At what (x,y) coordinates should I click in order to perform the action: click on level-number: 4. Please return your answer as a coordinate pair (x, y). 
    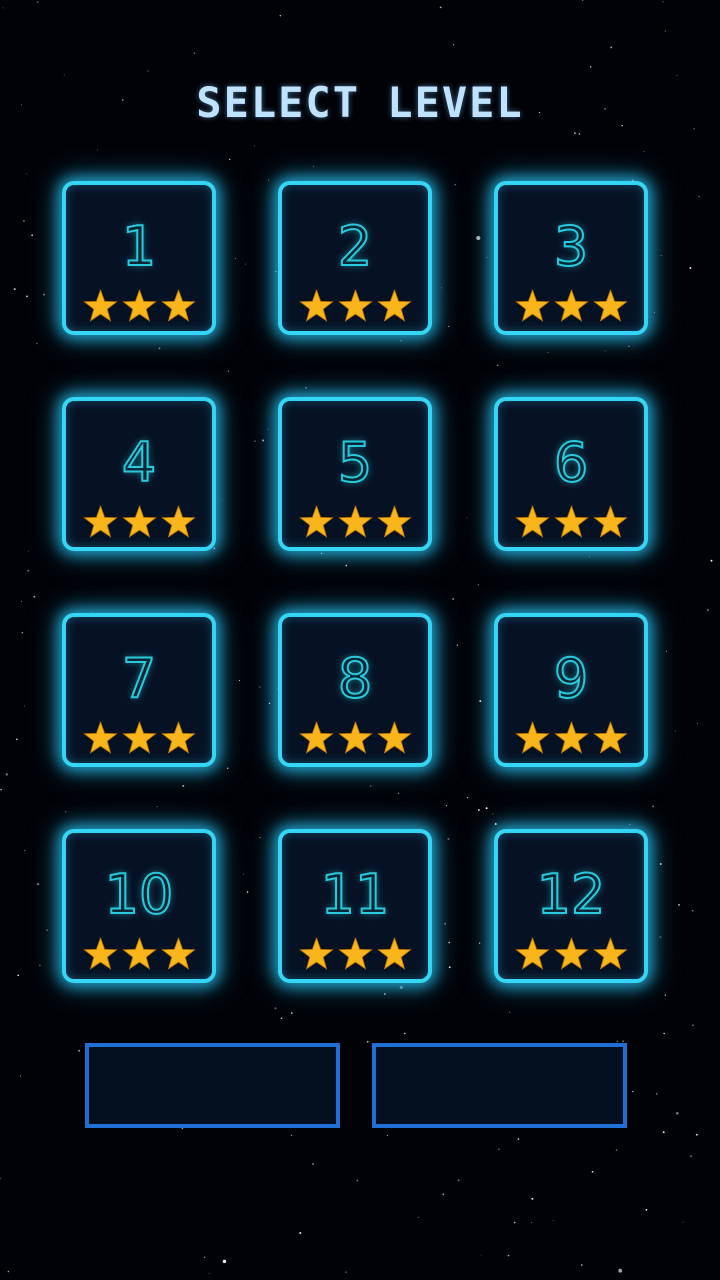
    Looking at the image, I should click on (139, 462).